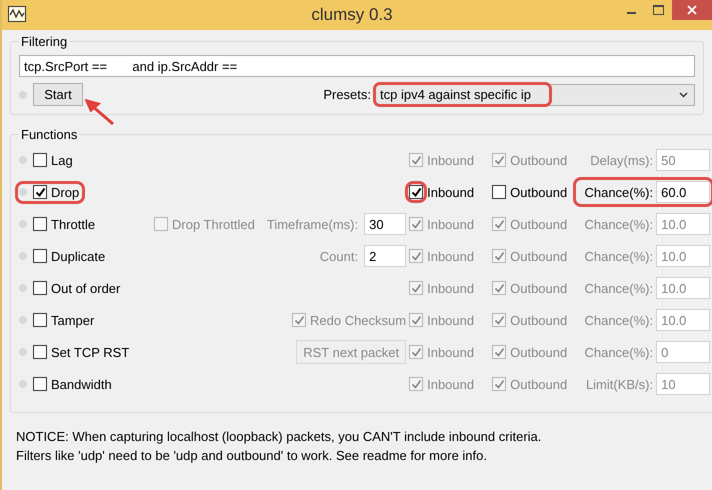 This screenshot has width=712, height=490. What do you see at coordinates (78, 256) in the screenshot?
I see `function-label: Duplicate` at bounding box center [78, 256].